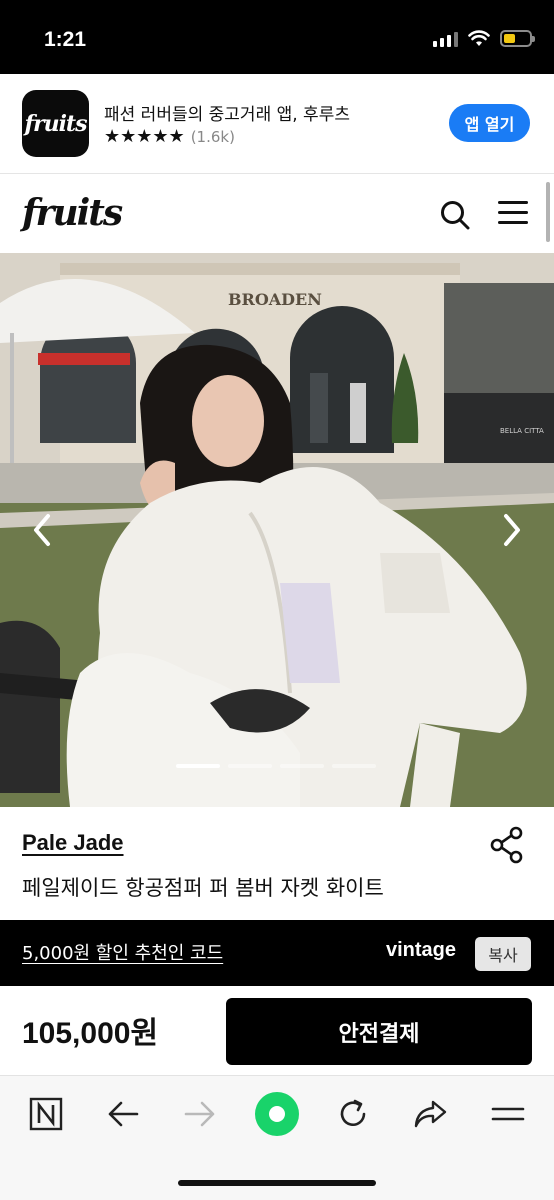 The image size is (554, 1200). Describe the element at coordinates (353, 1114) in the screenshot. I see `refresh-icon` at that location.